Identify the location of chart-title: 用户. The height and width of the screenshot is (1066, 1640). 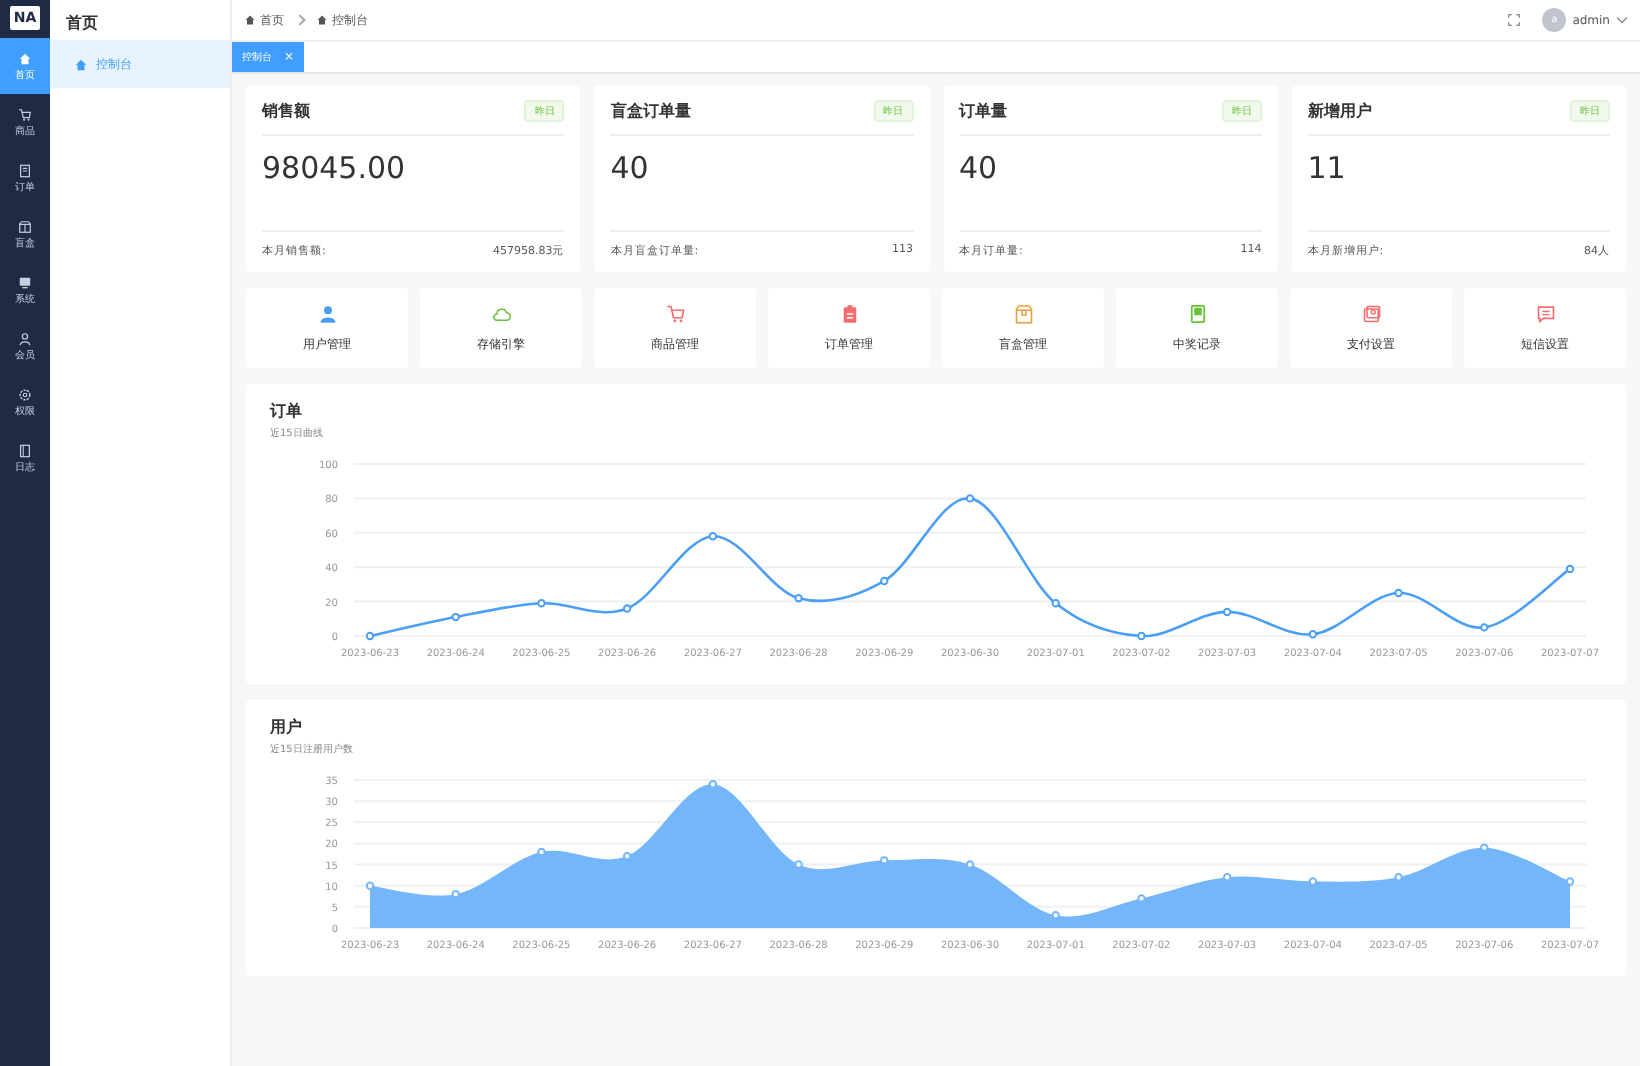
(287, 727).